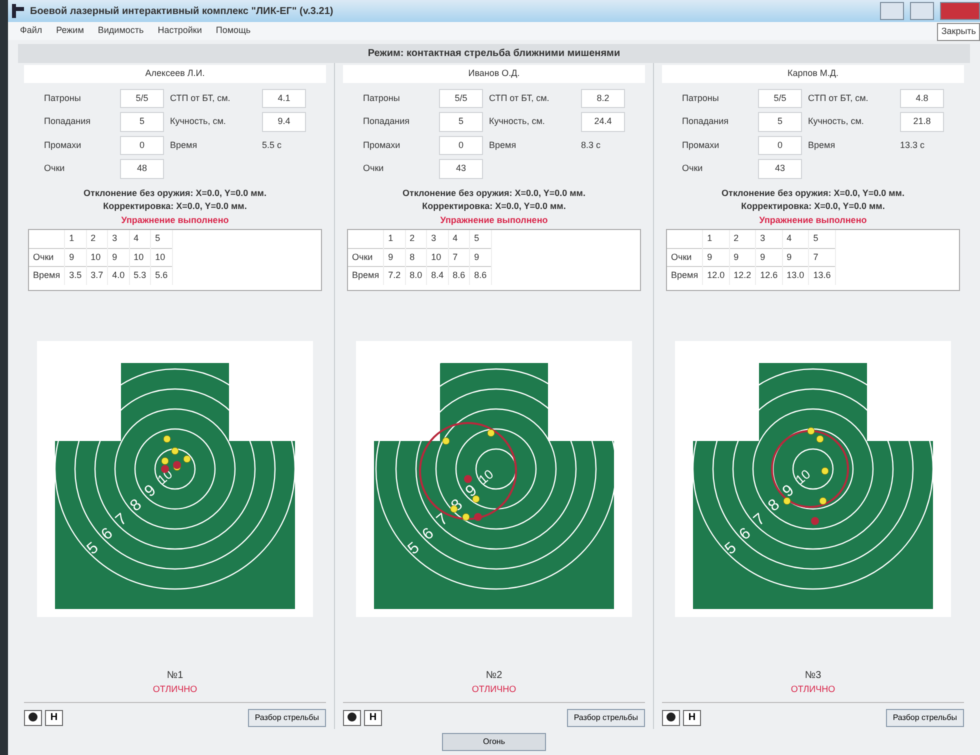 The width and height of the screenshot is (980, 755). Describe the element at coordinates (175, 675) in the screenshot. I see `target-number: №1` at that location.